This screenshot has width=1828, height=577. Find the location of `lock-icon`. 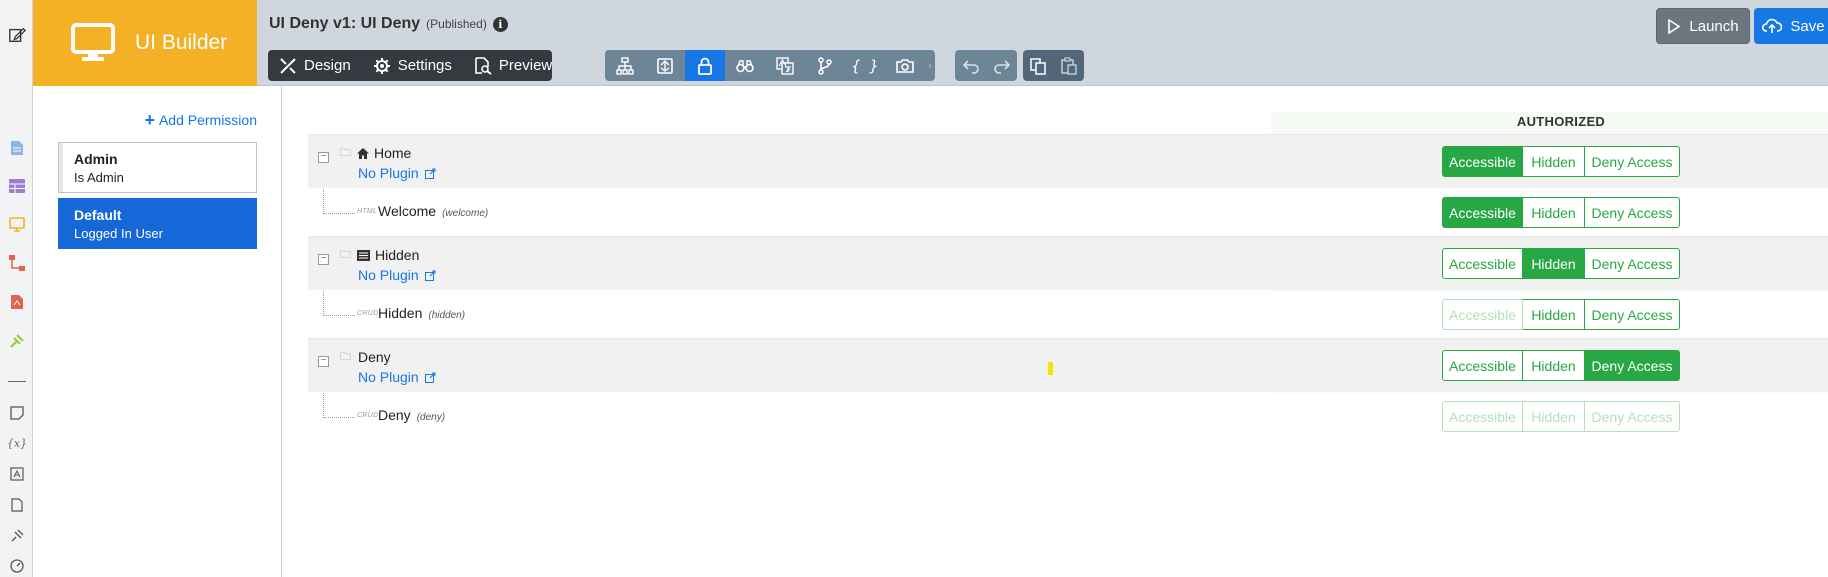

lock-icon is located at coordinates (705, 65).